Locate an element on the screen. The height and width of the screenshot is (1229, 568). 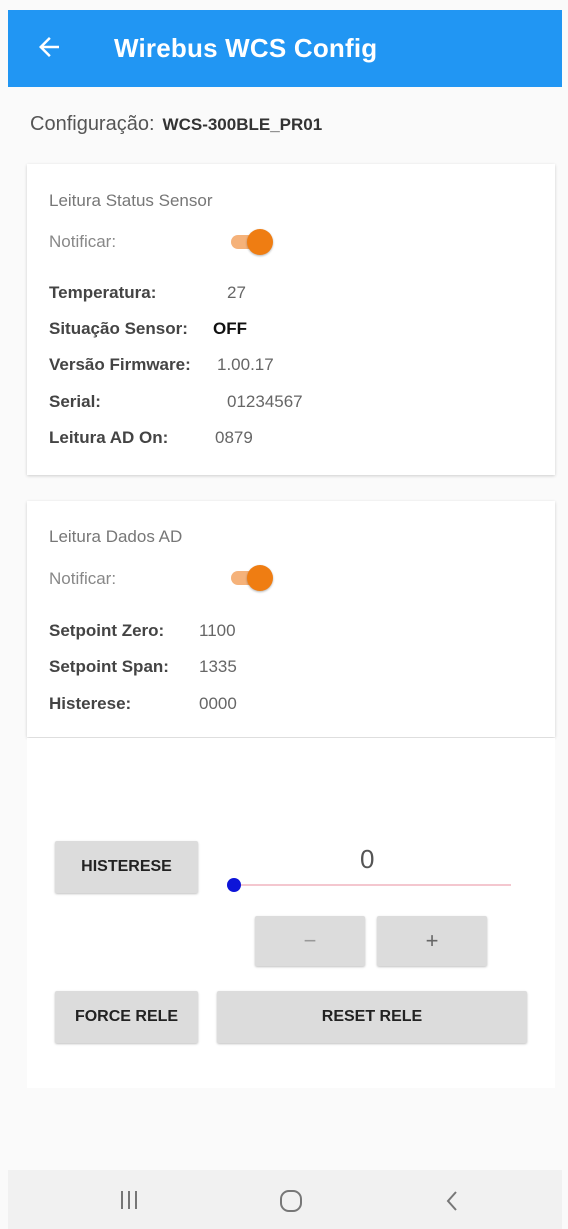
card-title: Leitura Dados AD is located at coordinates (116, 536).